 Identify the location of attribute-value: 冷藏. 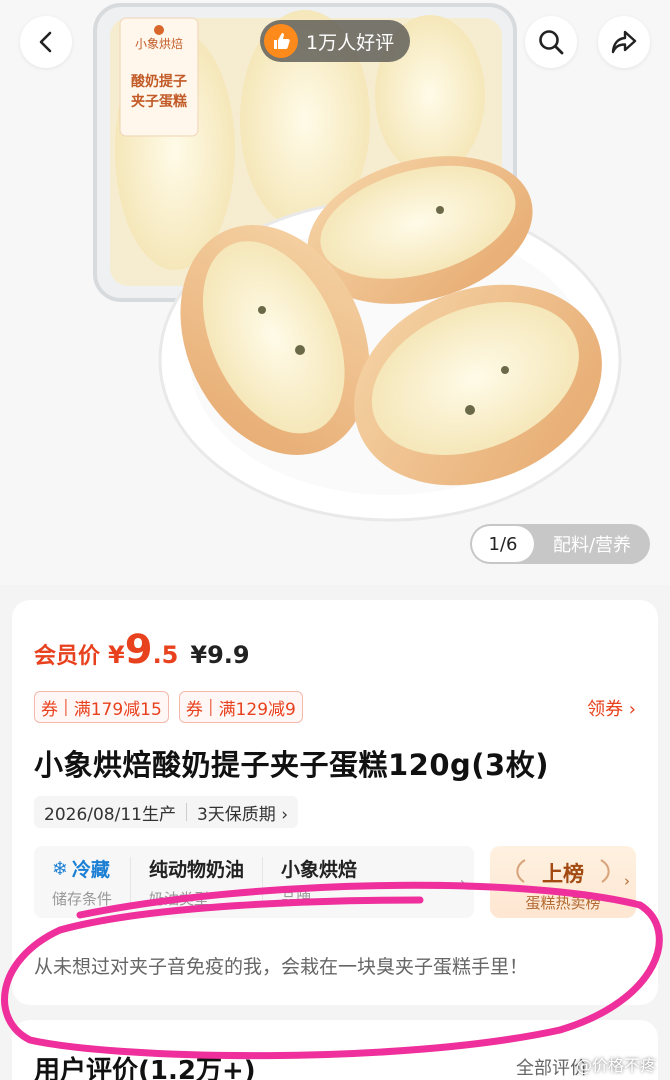
(90, 870).